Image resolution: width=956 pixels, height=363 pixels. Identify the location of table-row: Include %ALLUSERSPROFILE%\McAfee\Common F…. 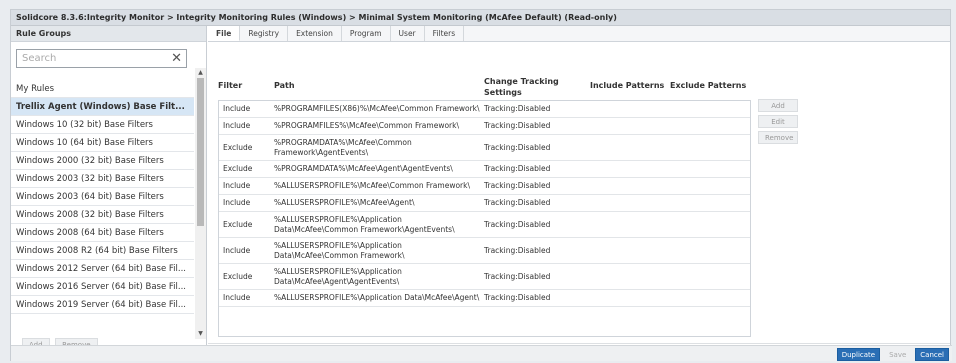
(484, 186).